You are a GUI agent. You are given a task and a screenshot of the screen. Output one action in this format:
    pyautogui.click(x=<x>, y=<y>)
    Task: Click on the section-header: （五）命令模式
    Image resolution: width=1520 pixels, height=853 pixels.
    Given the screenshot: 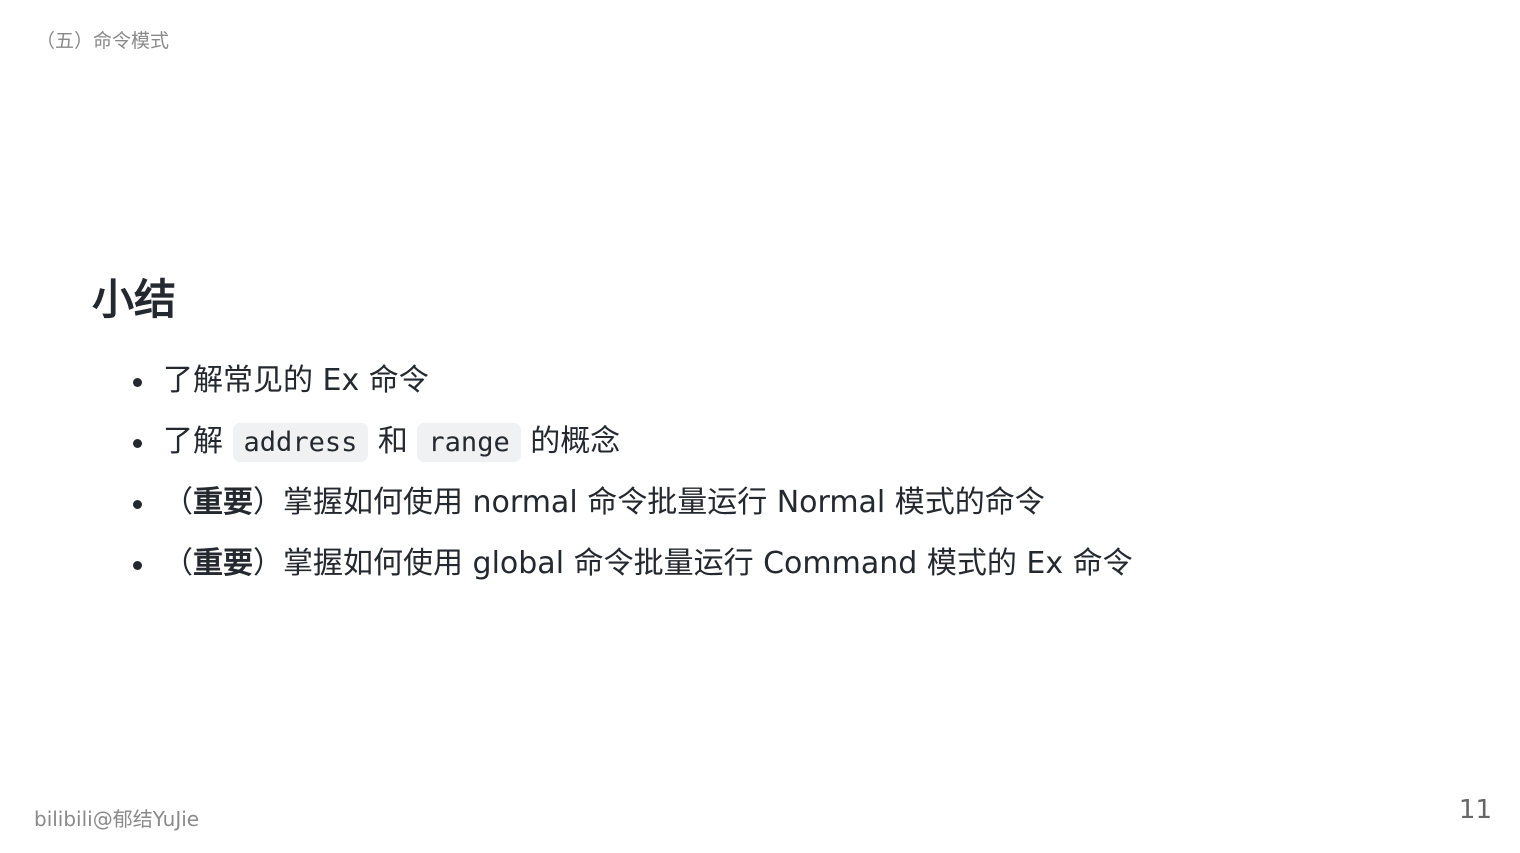 What is the action you would take?
    pyautogui.click(x=103, y=41)
    